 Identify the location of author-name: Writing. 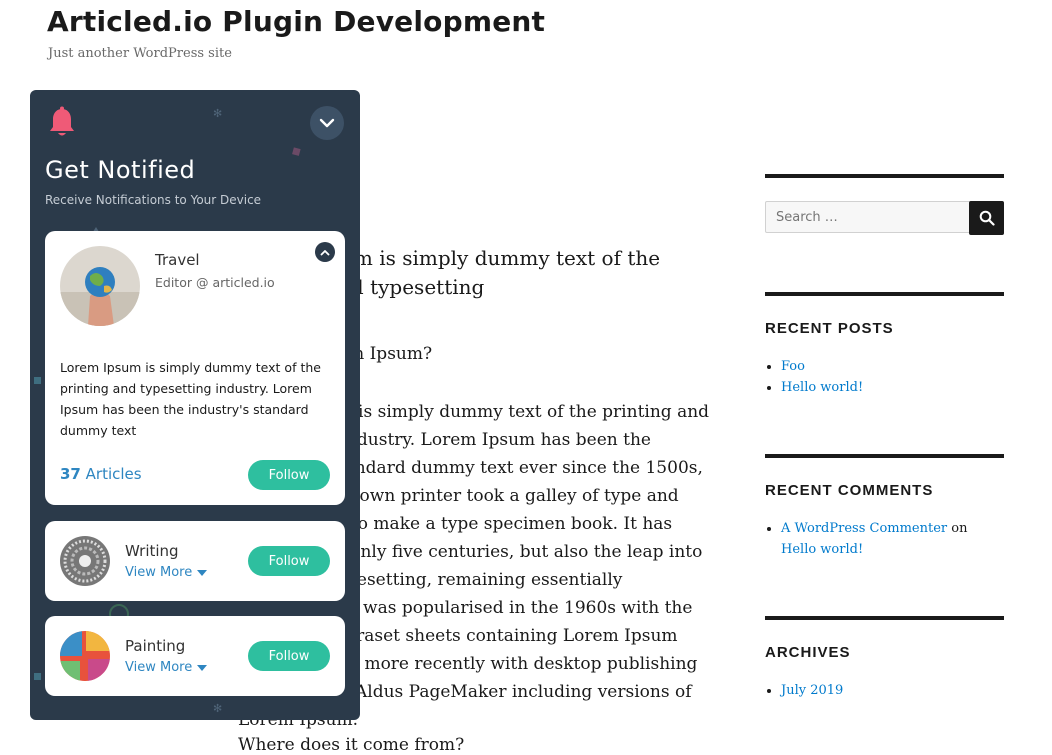
(152, 551).